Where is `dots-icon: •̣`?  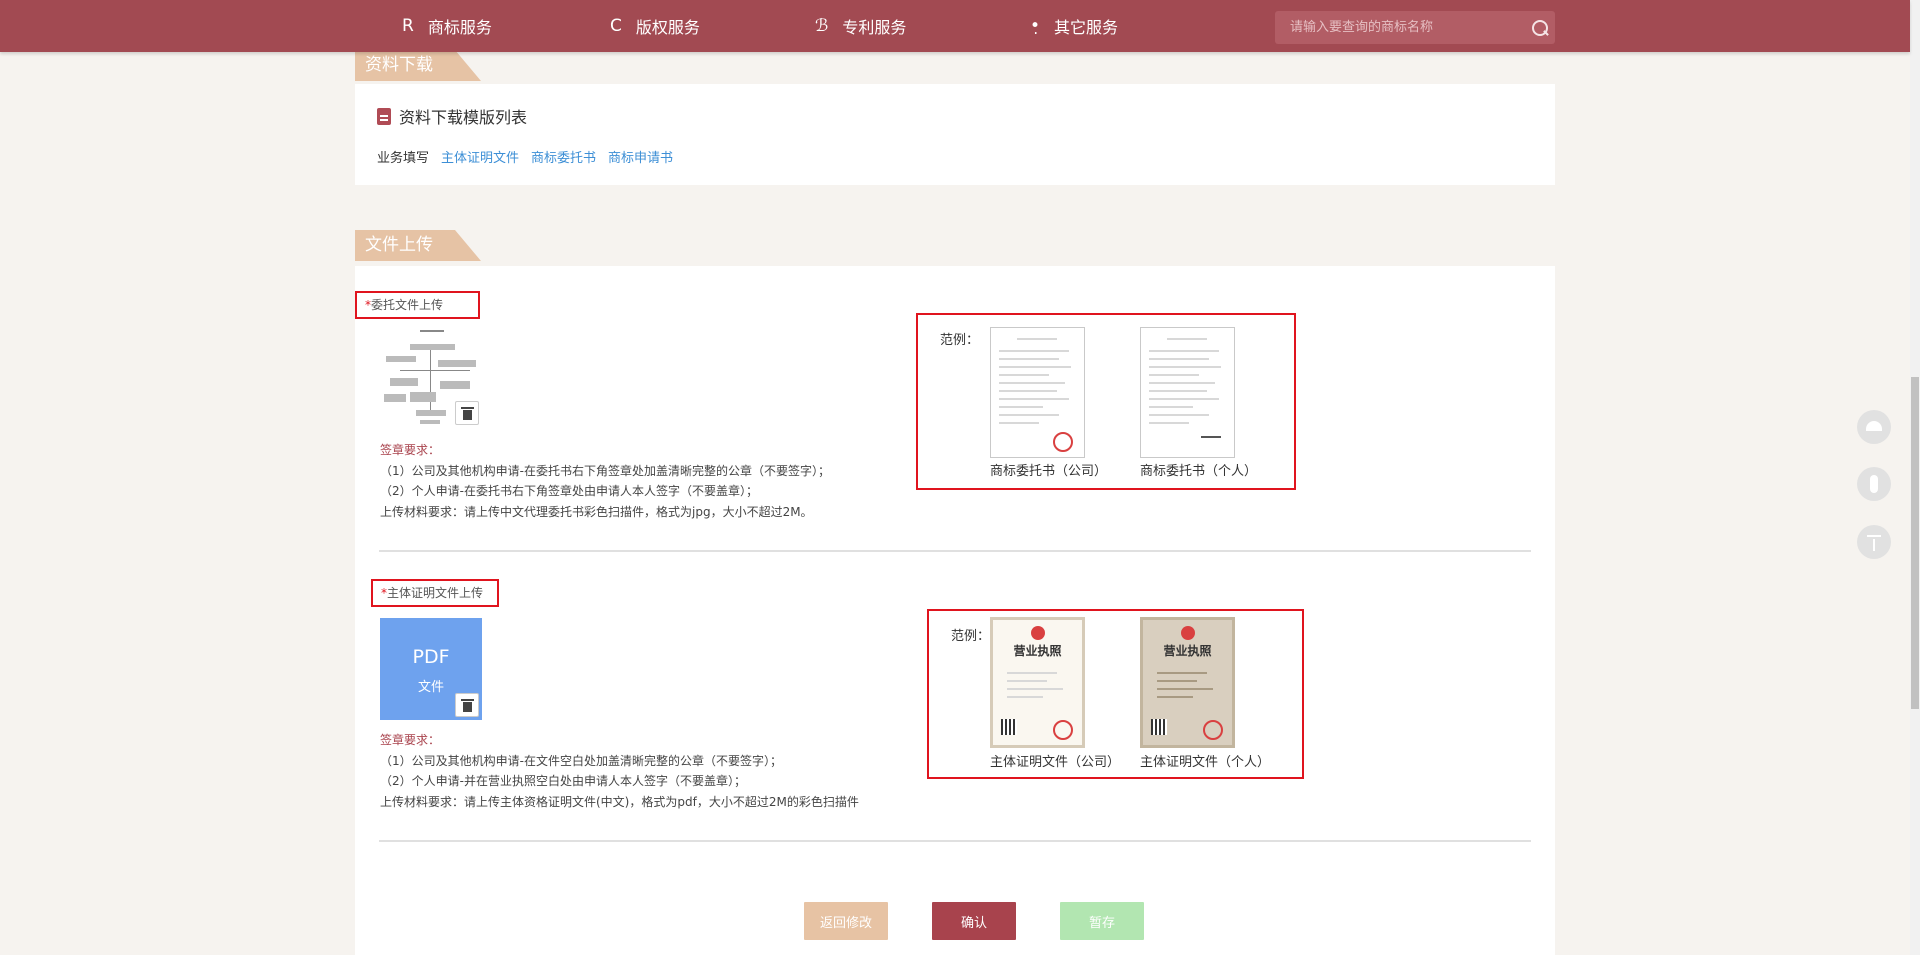
dots-icon: •̣ is located at coordinates (1035, 26).